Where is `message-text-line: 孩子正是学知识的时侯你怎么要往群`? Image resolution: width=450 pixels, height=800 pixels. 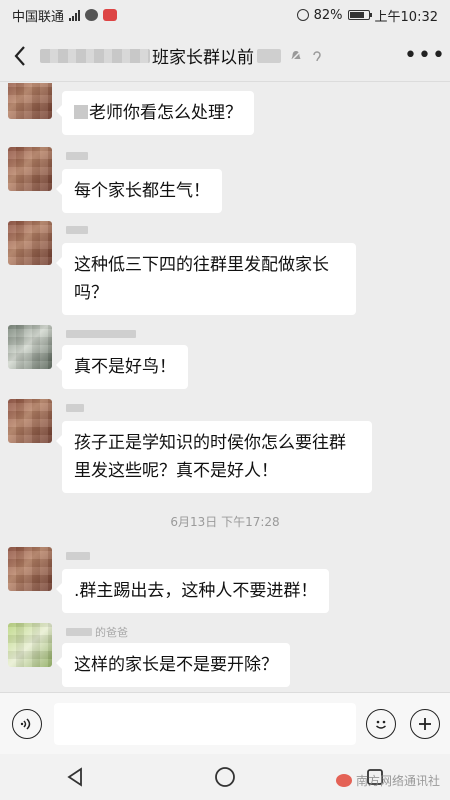 message-text-line: 孩子正是学知识的时侯你怎么要往群 is located at coordinates (210, 443).